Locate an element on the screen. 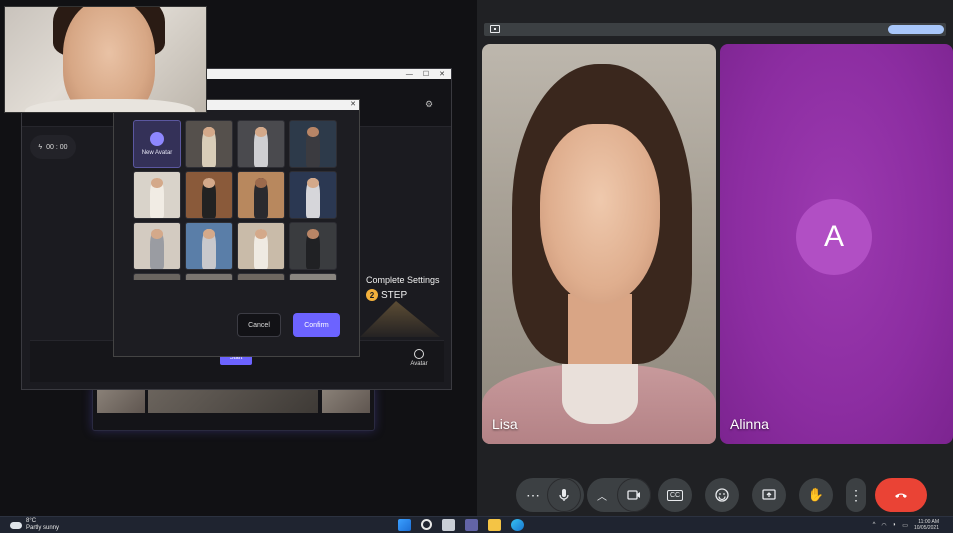 The height and width of the screenshot is (533, 953). teams-icon is located at coordinates (471, 525).